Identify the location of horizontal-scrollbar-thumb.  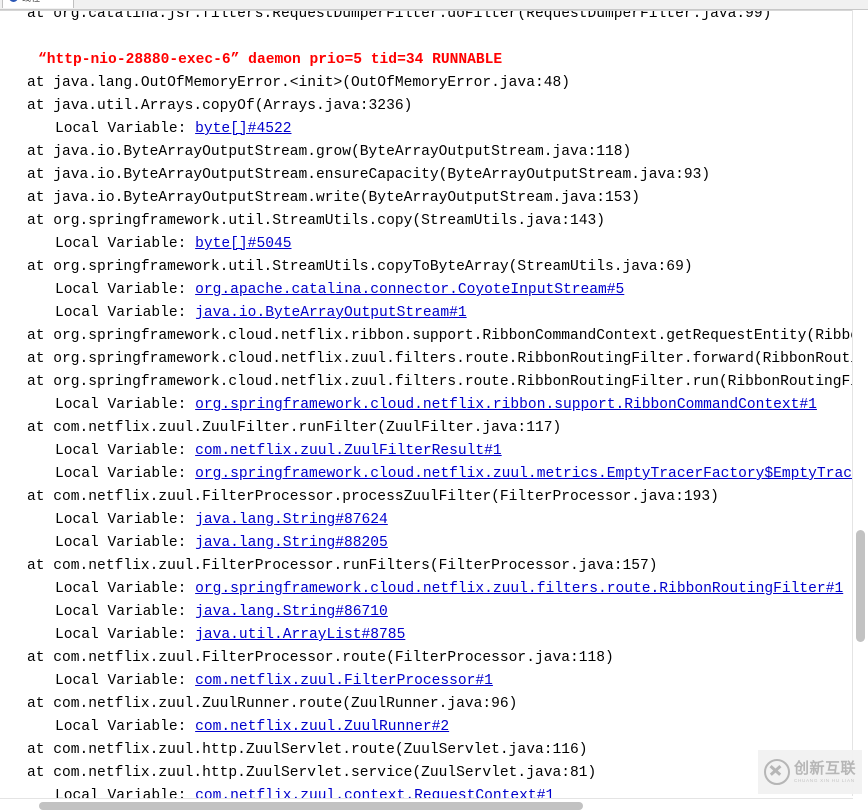
(311, 806).